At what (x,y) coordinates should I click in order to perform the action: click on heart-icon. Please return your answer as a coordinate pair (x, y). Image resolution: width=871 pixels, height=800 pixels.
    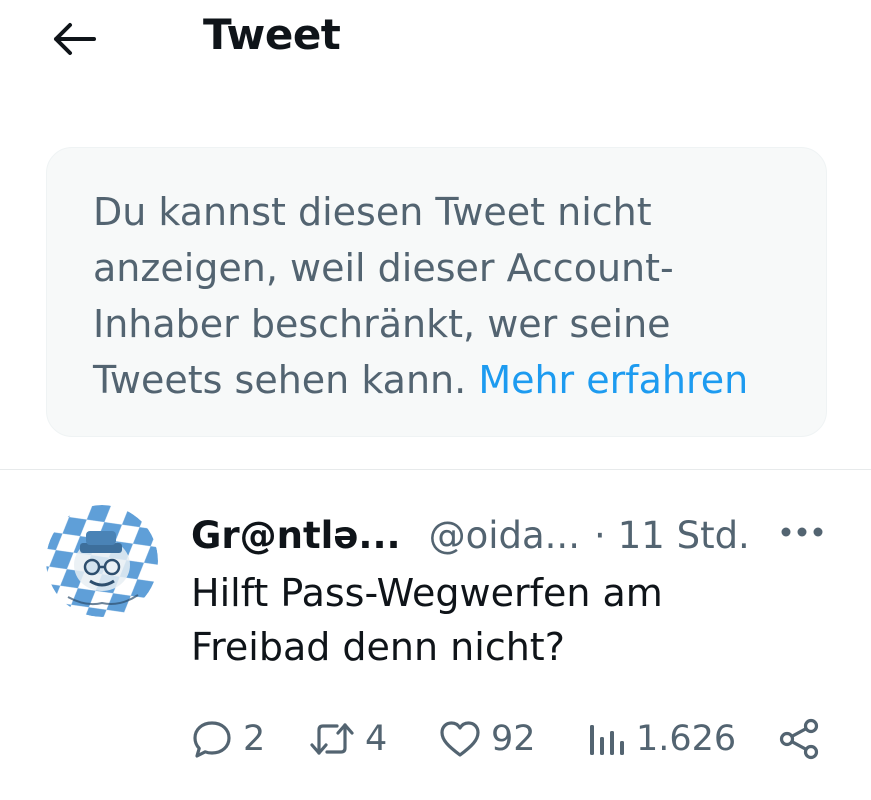
    Looking at the image, I should click on (460, 739).